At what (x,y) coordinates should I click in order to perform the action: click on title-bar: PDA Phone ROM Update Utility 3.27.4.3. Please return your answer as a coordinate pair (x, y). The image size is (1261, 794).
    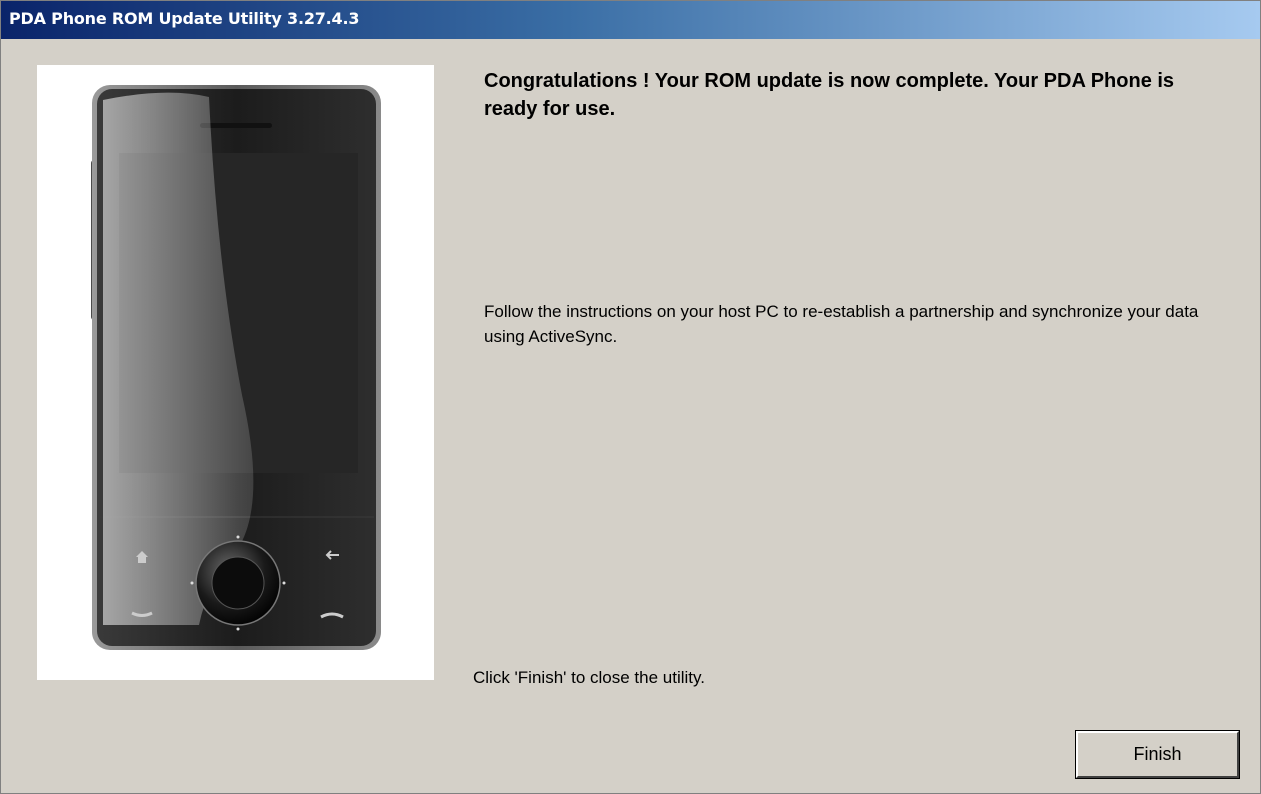
    Looking at the image, I should click on (630, 20).